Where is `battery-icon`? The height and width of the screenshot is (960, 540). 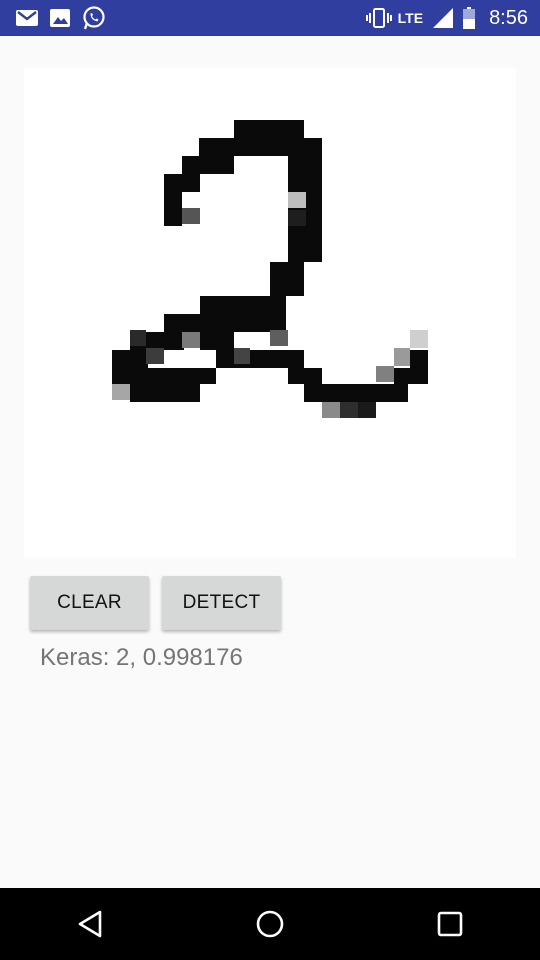 battery-icon is located at coordinates (469, 18).